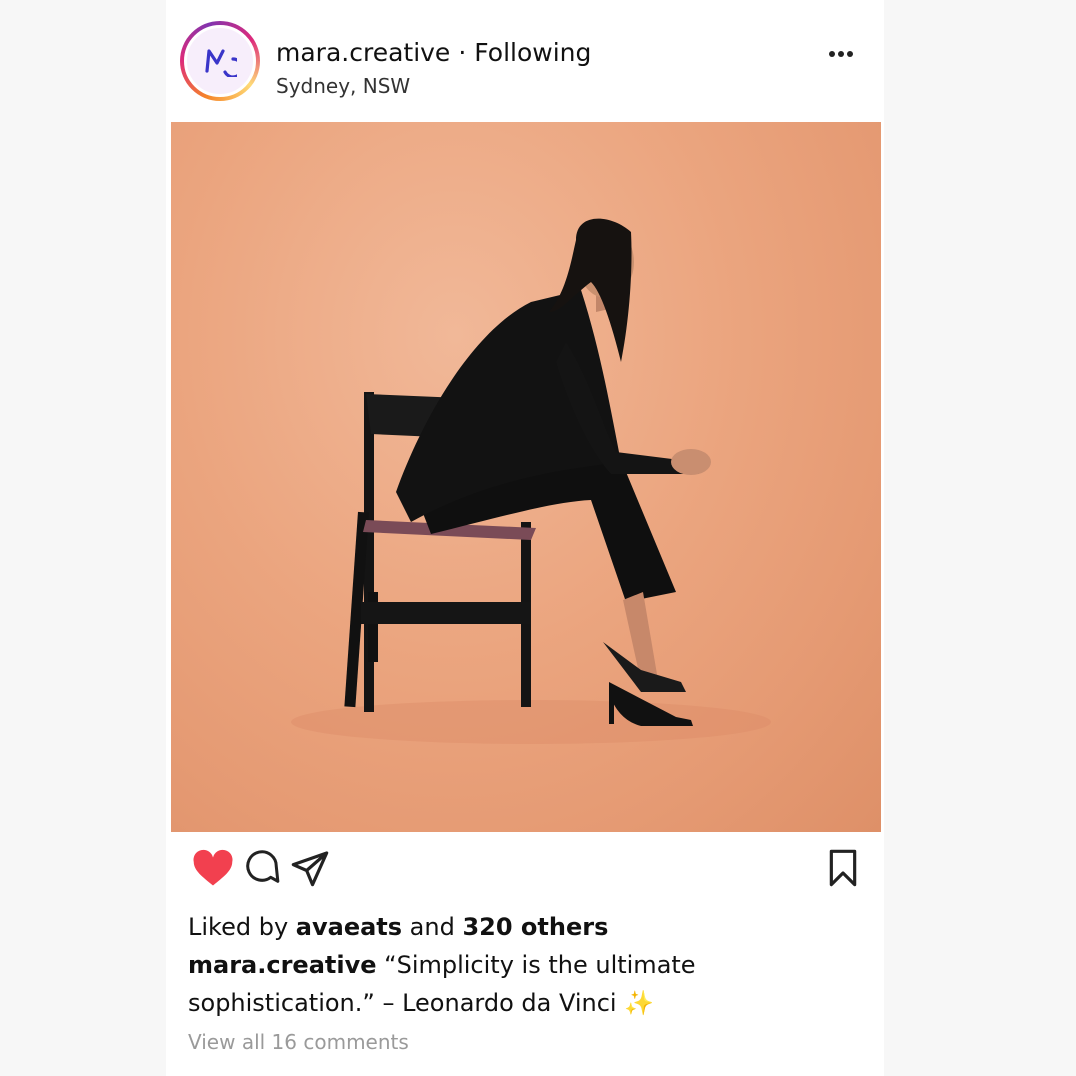 Image resolution: width=1076 pixels, height=1076 pixels. I want to click on mc-logo-icon, so click(221, 63).